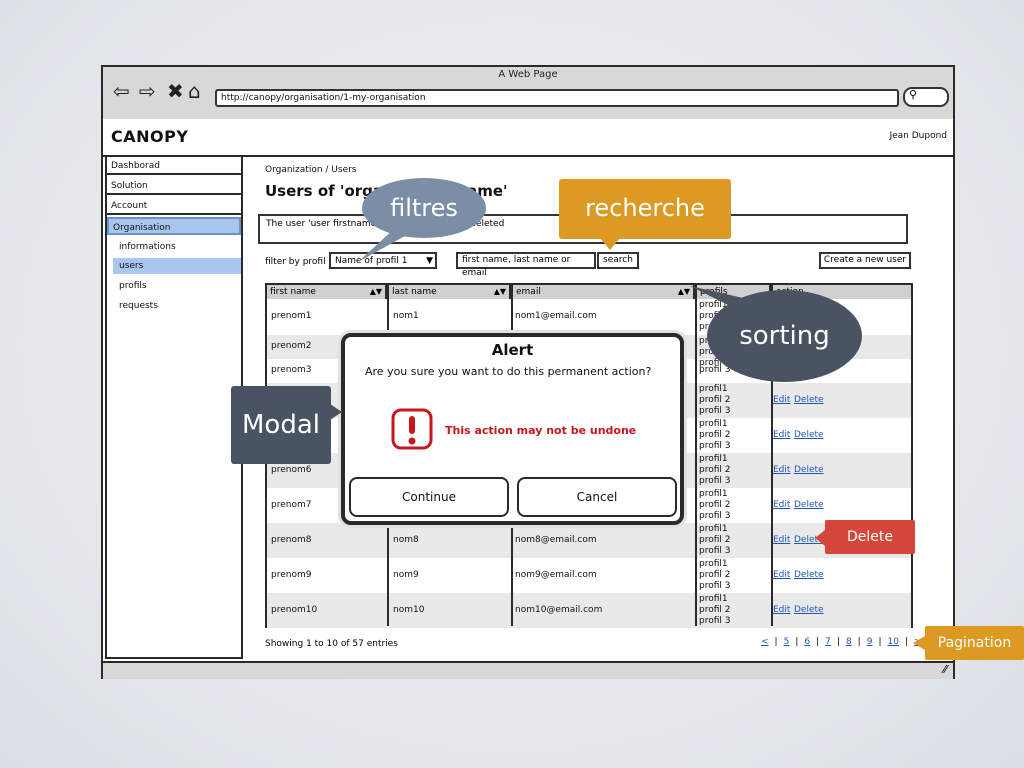 The image size is (1024, 768). I want to click on annotation-filtres: filtres, so click(424, 208).